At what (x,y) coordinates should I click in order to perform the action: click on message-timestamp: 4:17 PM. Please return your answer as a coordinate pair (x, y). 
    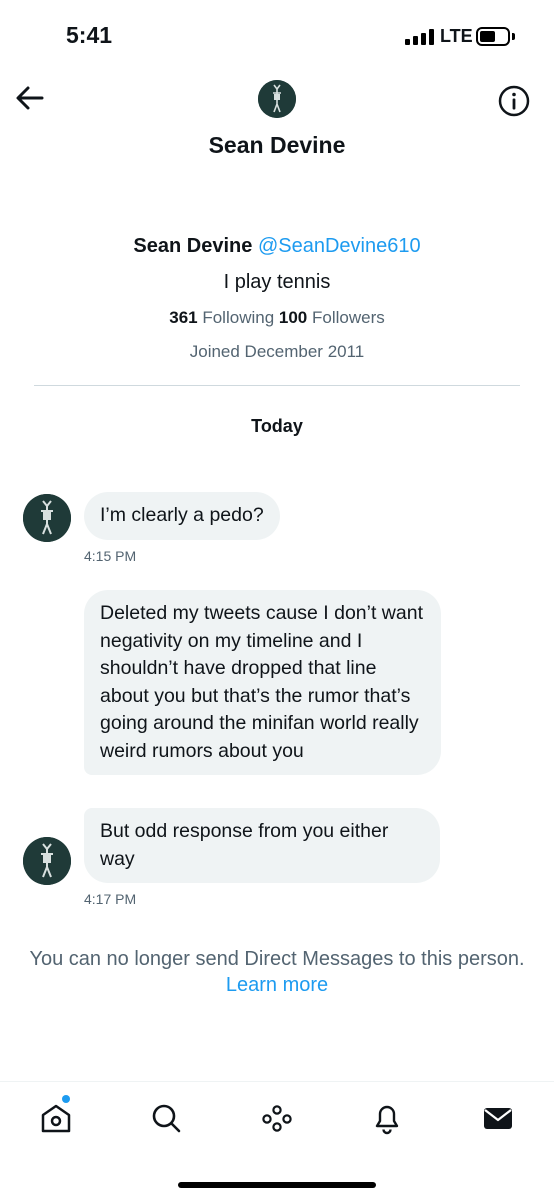
    Looking at the image, I should click on (110, 899).